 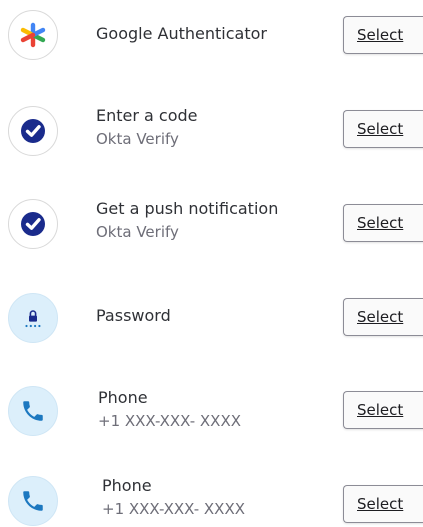 What do you see at coordinates (147, 115) in the screenshot?
I see `authenticator-title: Enter a code` at bounding box center [147, 115].